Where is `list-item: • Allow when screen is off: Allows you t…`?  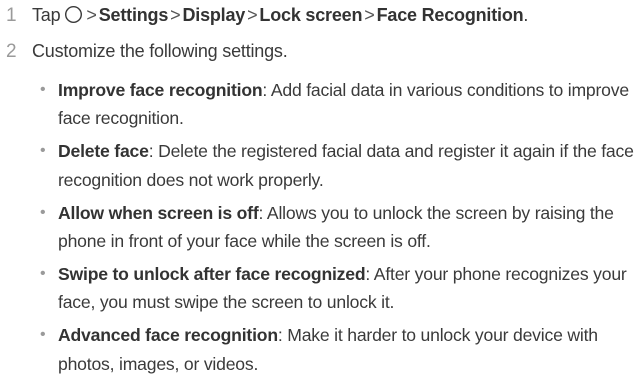 list-item: • Allow when screen is off: Allows you t… is located at coordinates (338, 227).